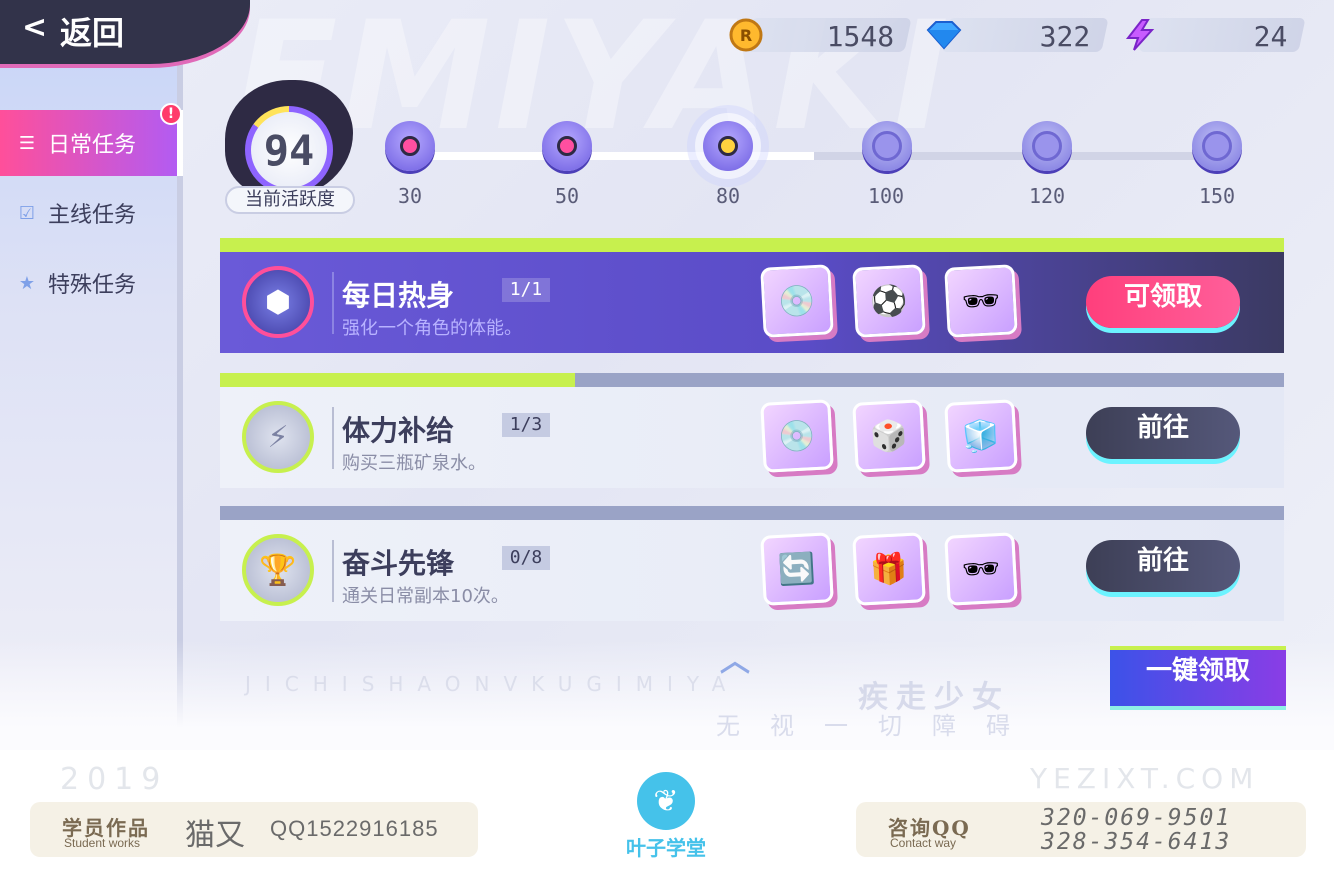 The width and height of the screenshot is (1334, 880). What do you see at coordinates (1140, 35) in the screenshot?
I see `lightning-icon` at bounding box center [1140, 35].